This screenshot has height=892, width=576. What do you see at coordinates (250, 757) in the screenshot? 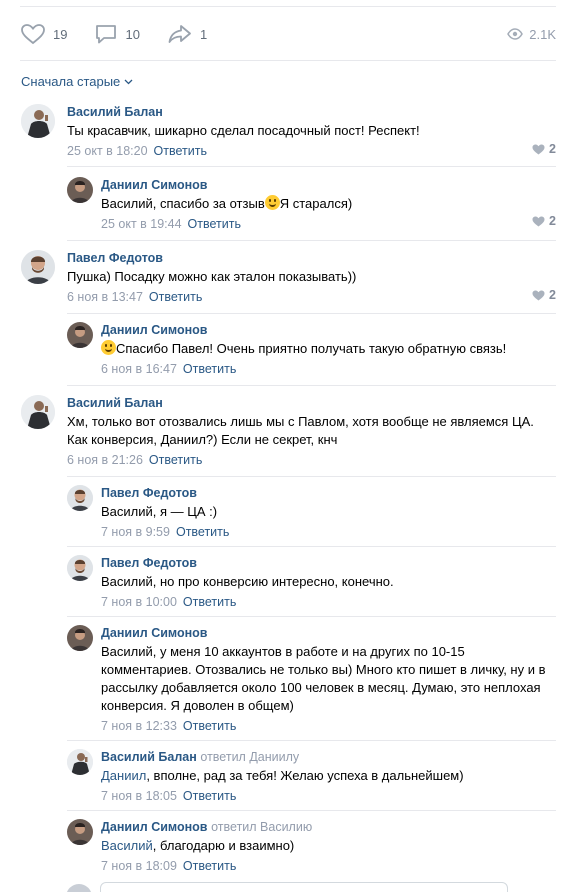
I see `reply-to-label: ответил Даниилу` at bounding box center [250, 757].